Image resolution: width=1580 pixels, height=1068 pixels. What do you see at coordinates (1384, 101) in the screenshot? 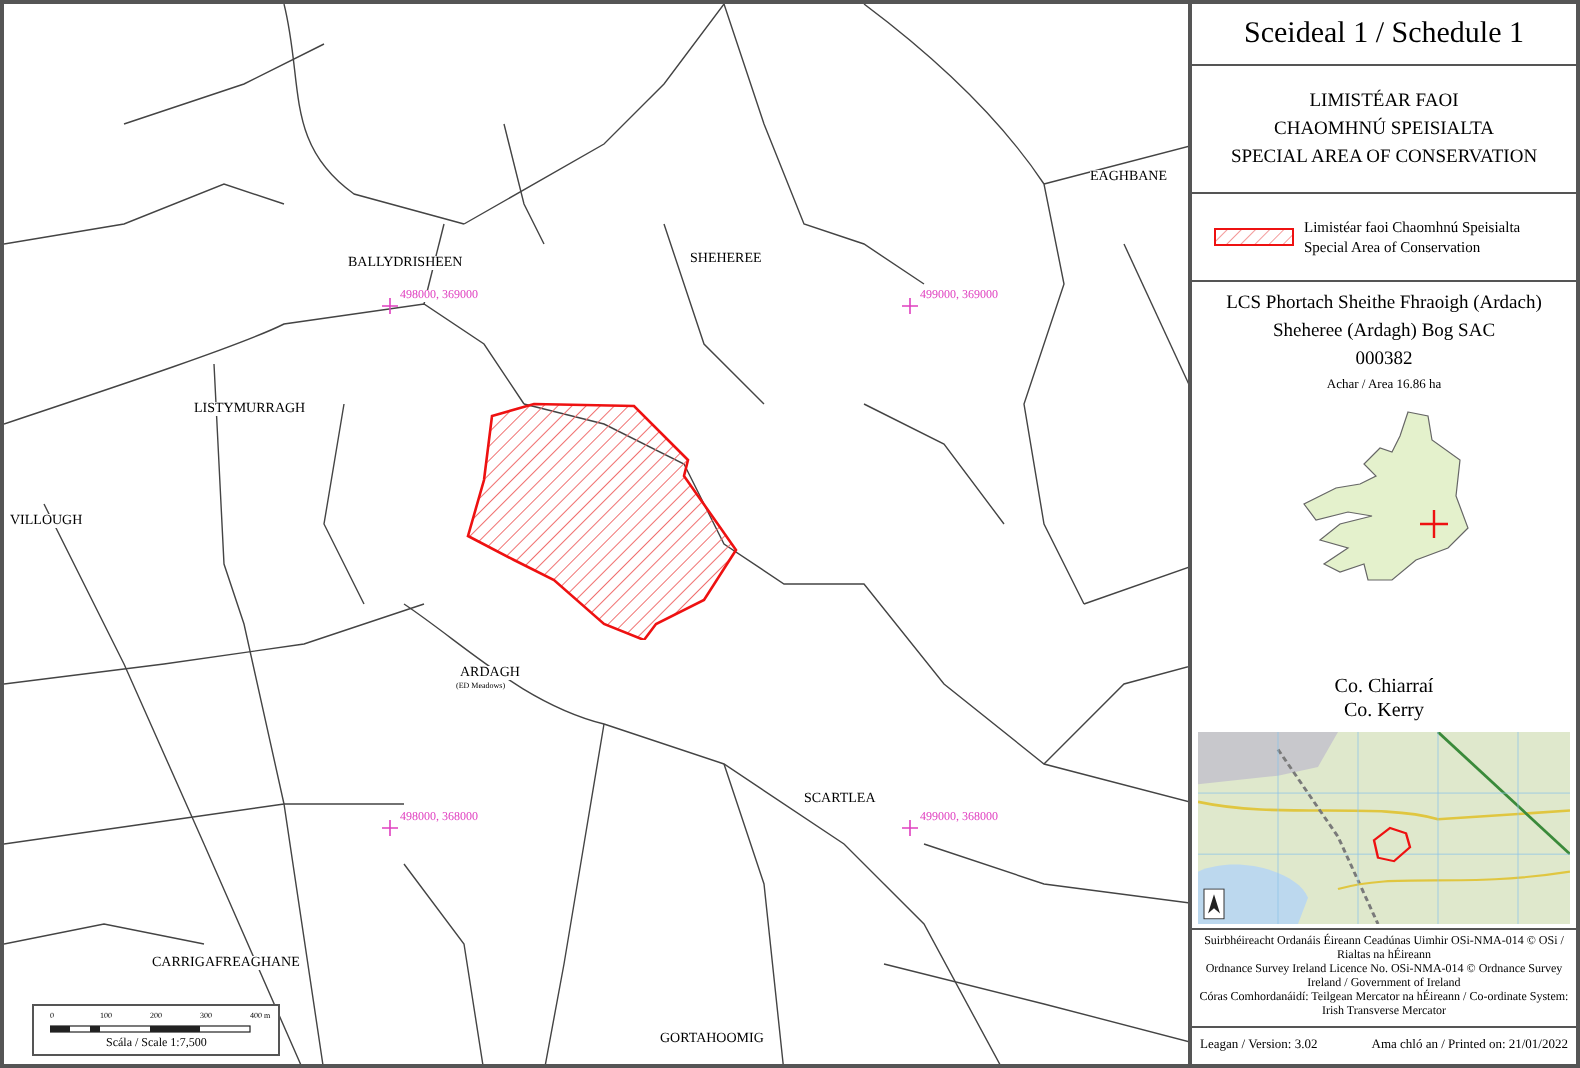
I see `heading-line: LIMISTÉAR FAOI` at bounding box center [1384, 101].